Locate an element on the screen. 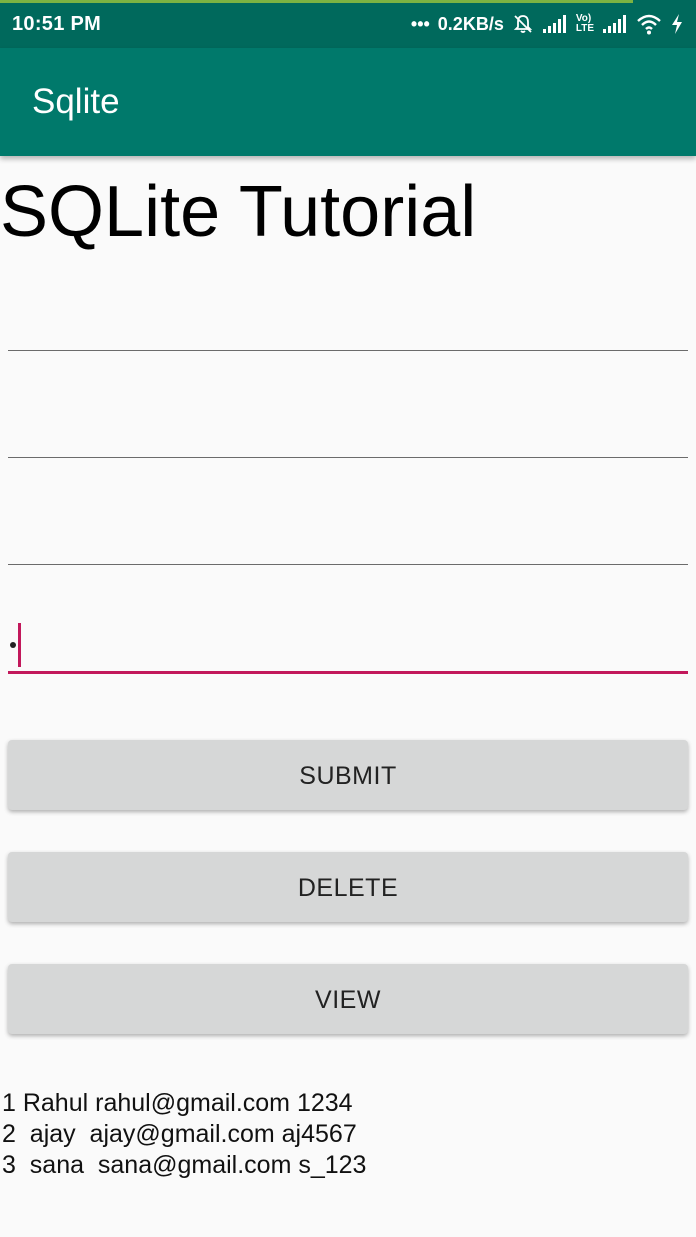 This screenshot has height=1237, width=696. text-cursor is located at coordinates (19, 645).